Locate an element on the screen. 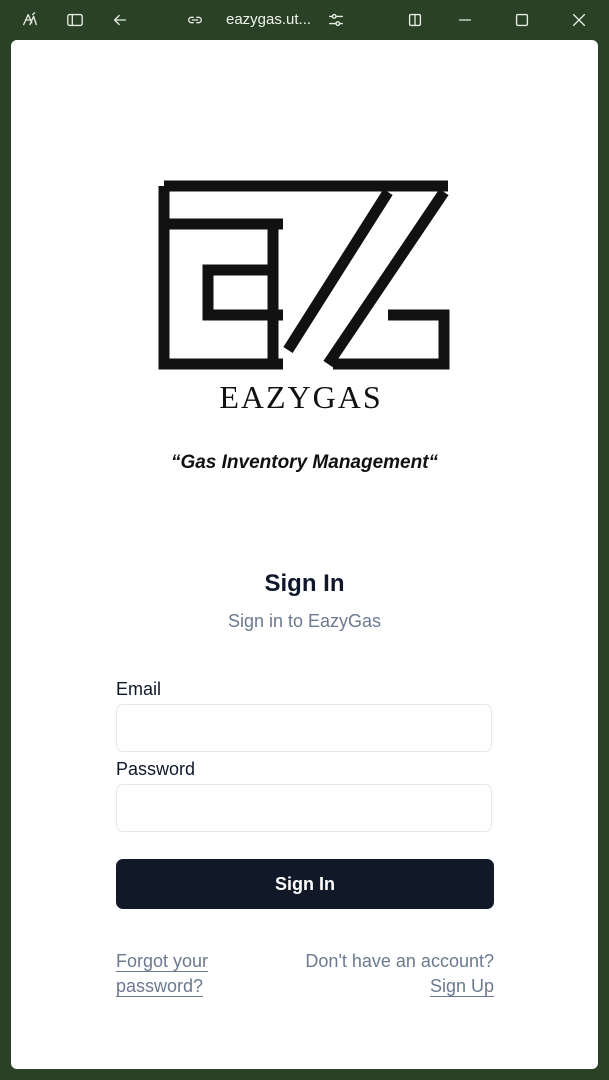 The width and height of the screenshot is (609, 1080). sign-in-button: Sign In is located at coordinates (305, 884).